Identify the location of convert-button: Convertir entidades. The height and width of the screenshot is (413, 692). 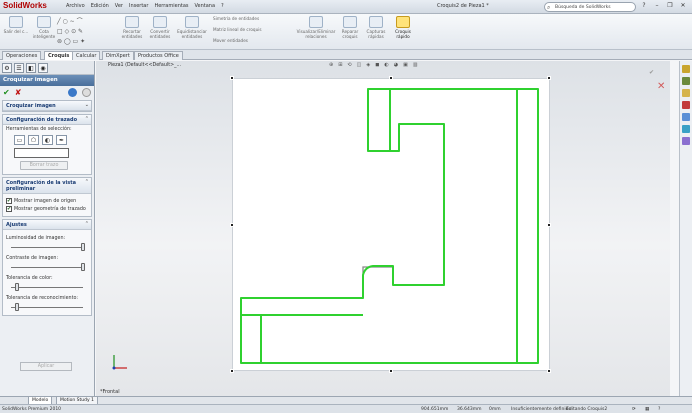
(160, 27).